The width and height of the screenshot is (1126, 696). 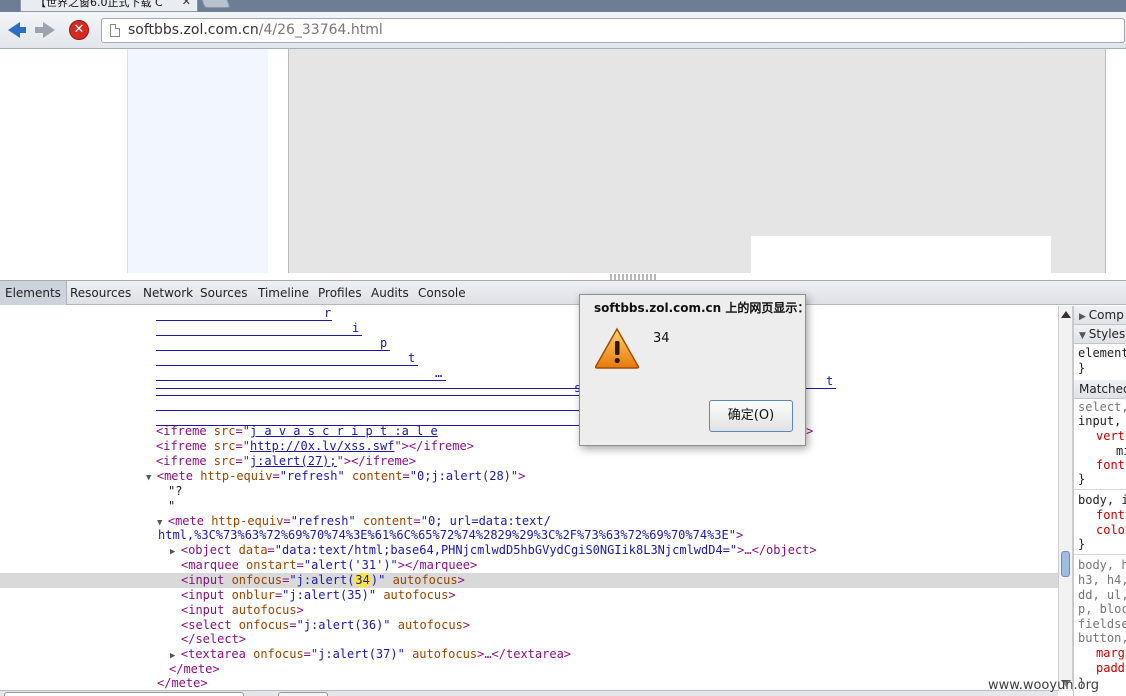 I want to click on stop-icon: ✕, so click(x=79, y=30).